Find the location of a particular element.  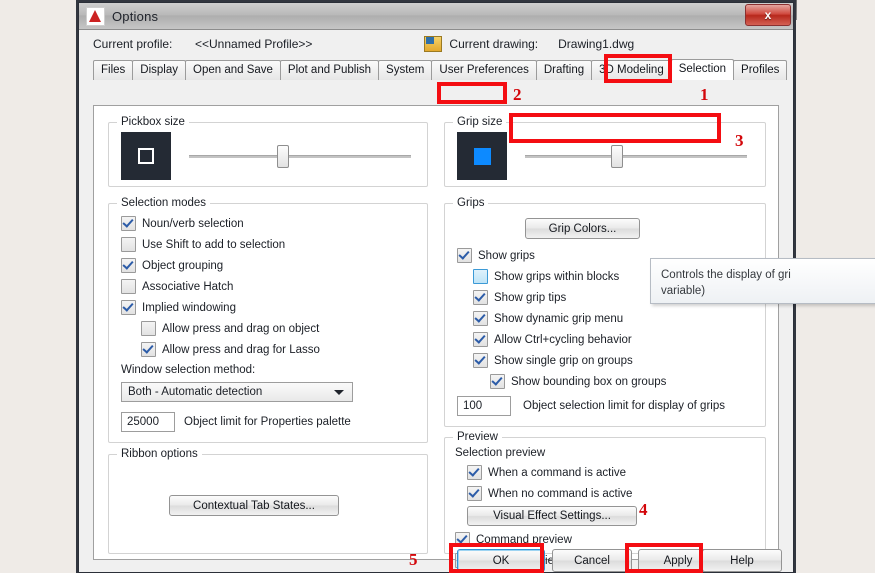

checkbox-label: Show grip tips is located at coordinates (530, 297).